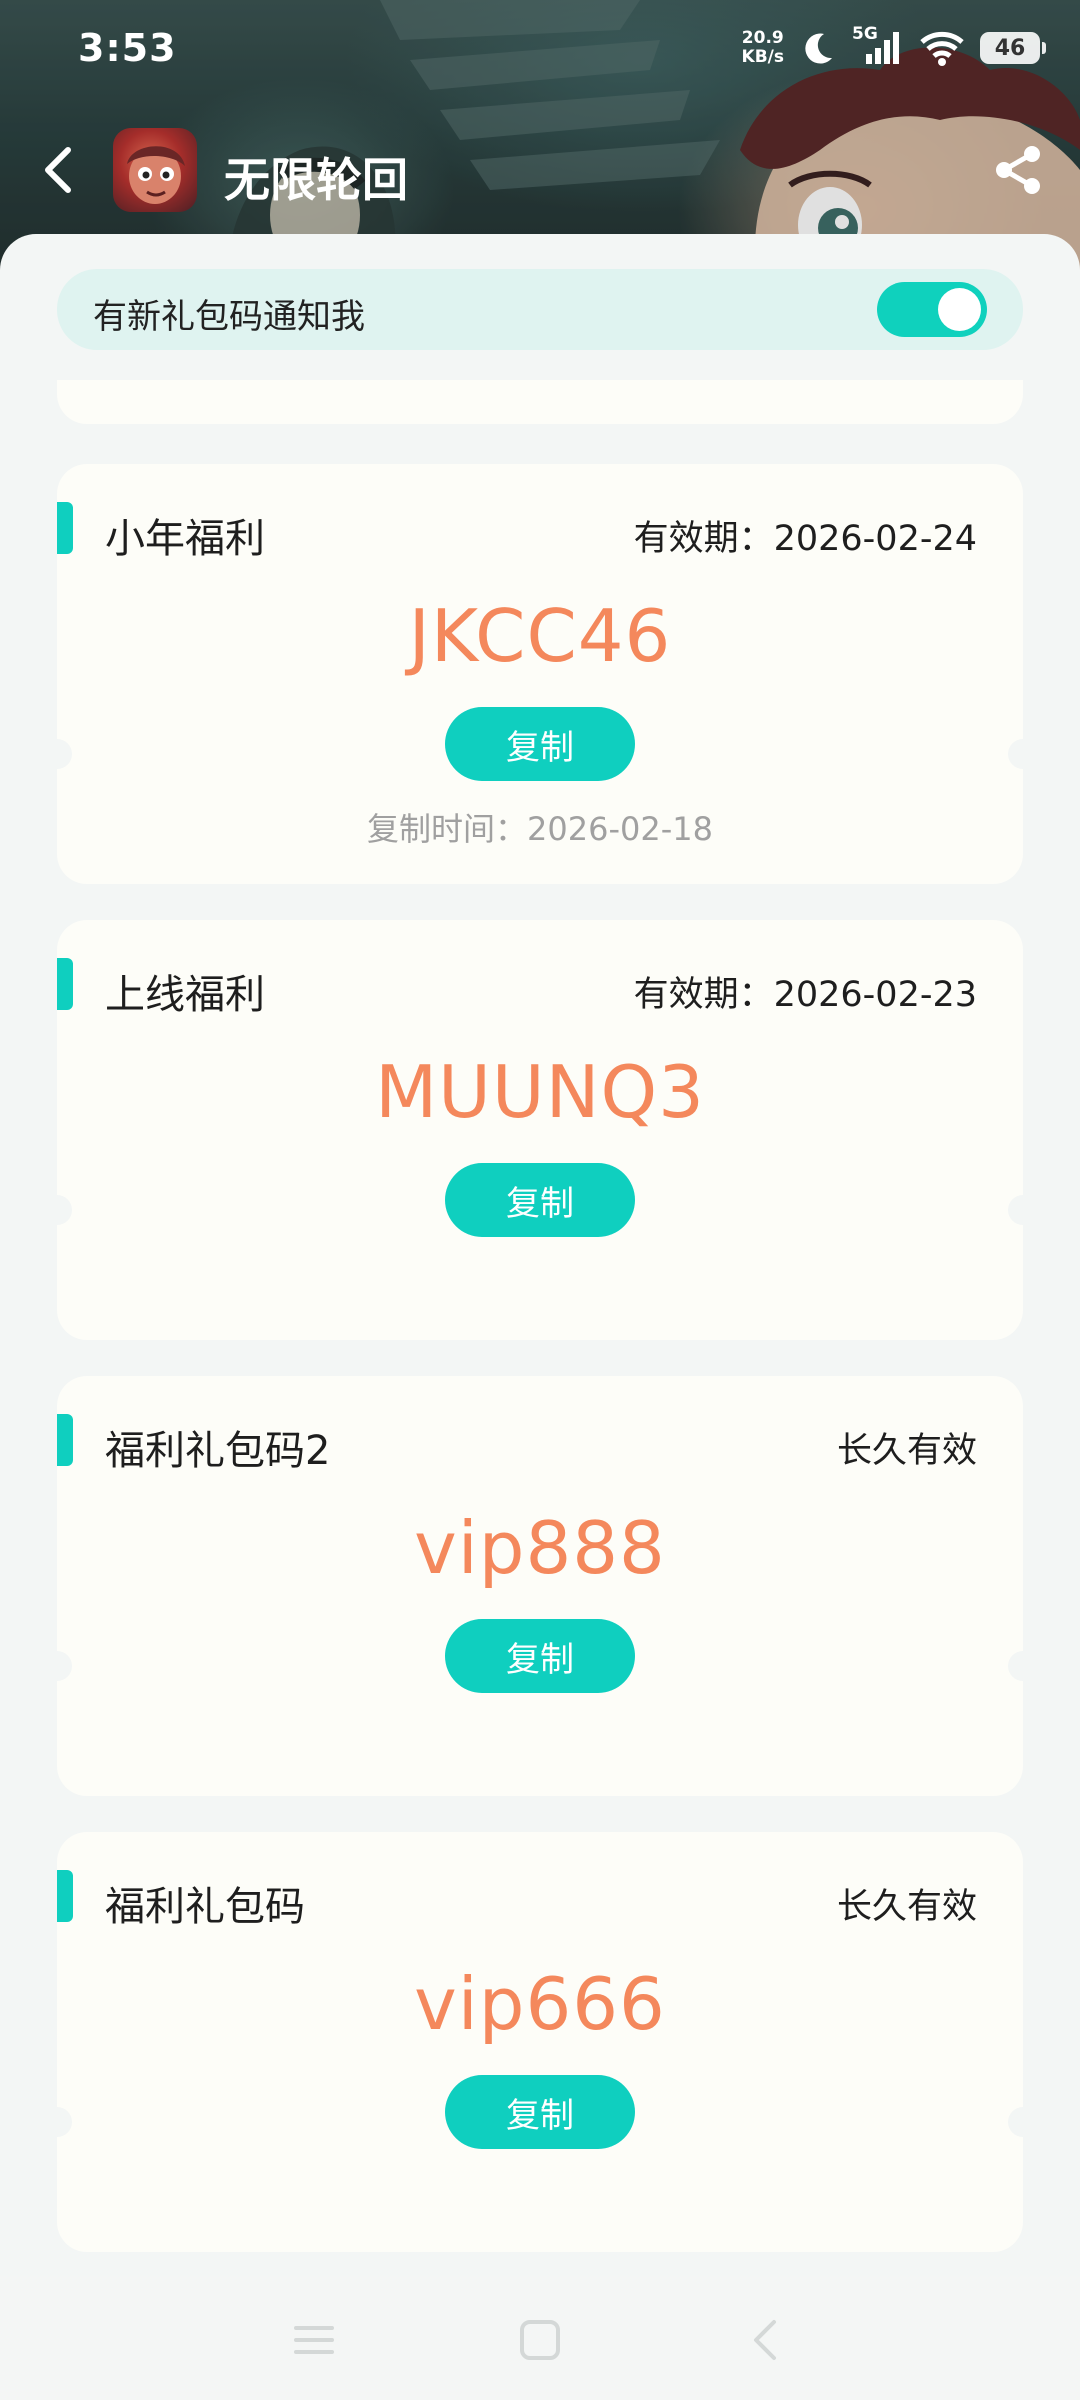 The height and width of the screenshot is (2400, 1080). I want to click on card-title: 上线福利, so click(185, 995).